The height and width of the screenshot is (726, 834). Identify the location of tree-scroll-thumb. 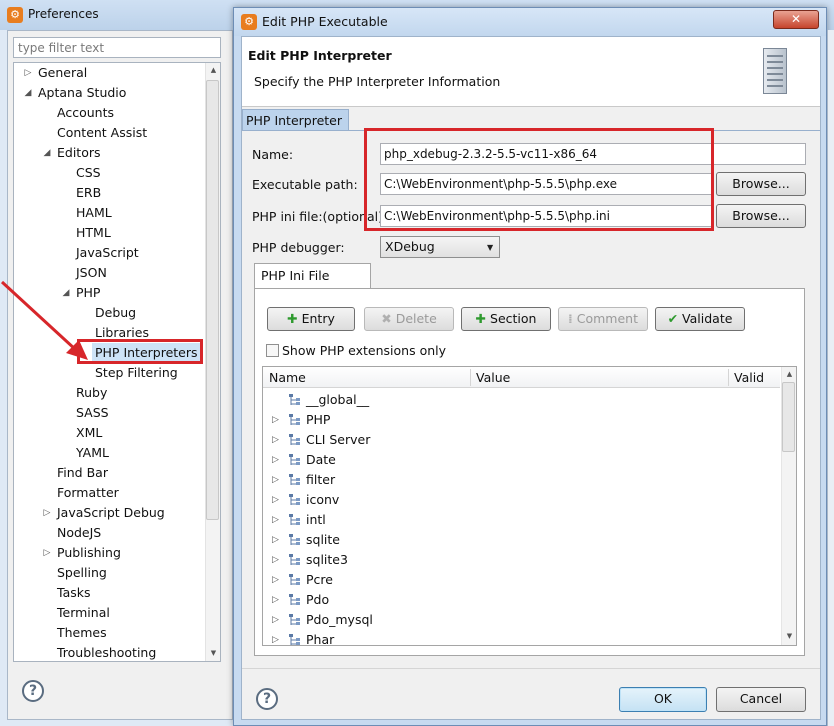
(212, 300).